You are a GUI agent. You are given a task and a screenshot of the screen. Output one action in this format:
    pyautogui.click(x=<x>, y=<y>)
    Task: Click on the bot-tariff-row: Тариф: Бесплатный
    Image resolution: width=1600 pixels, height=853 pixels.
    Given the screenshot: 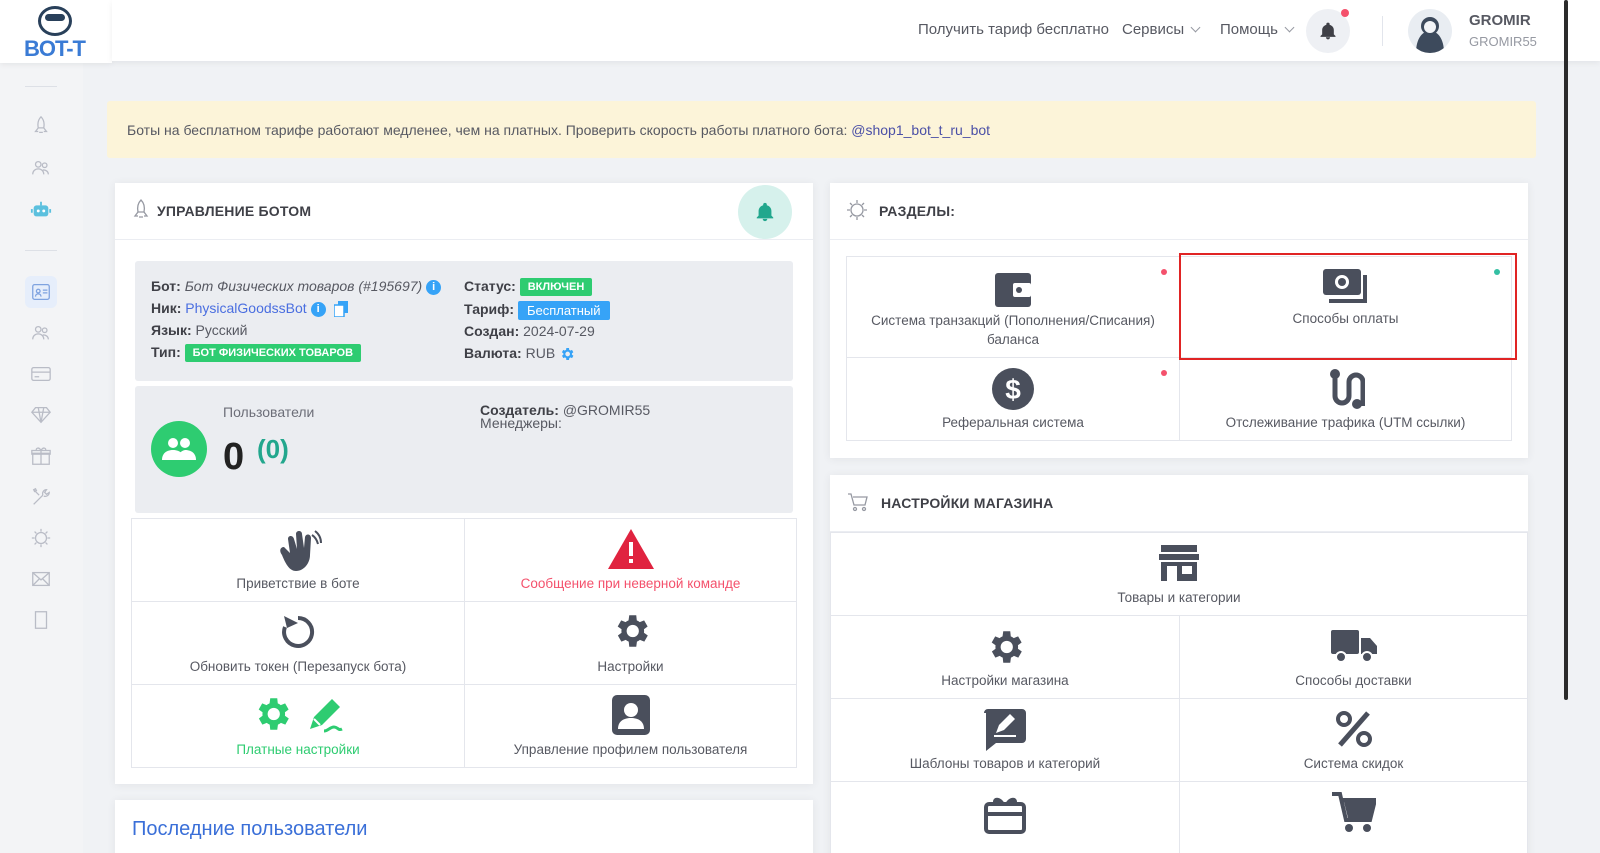 What is the action you would take?
    pyautogui.click(x=537, y=310)
    